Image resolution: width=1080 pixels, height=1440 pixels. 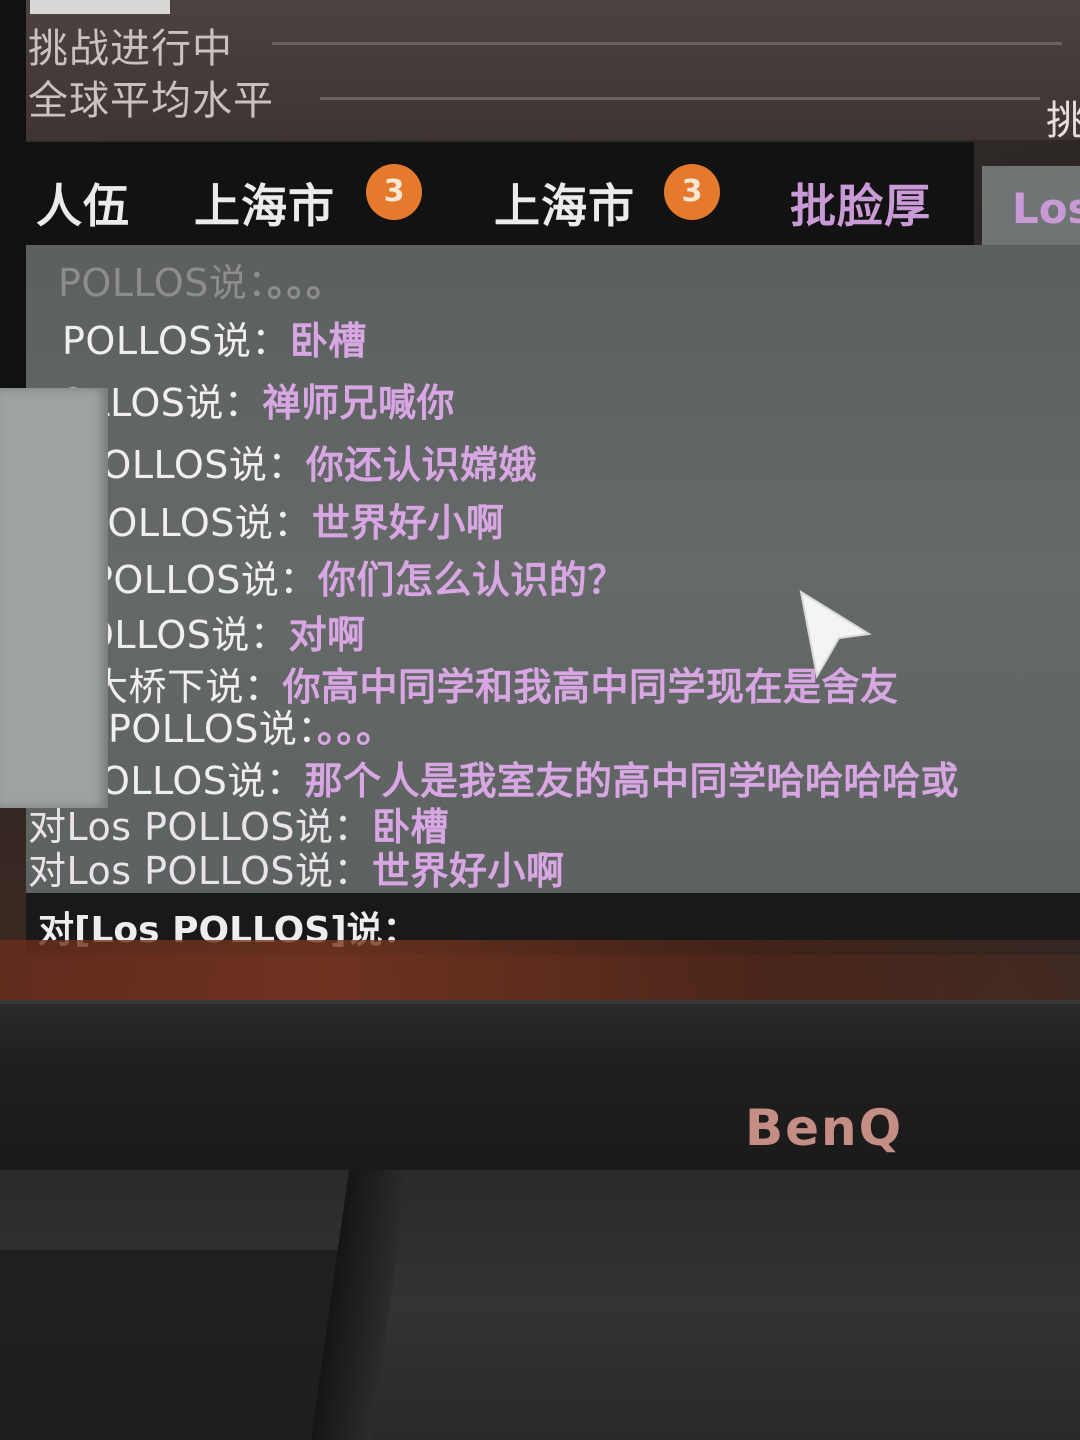 I want to click on mouse-cursor-icon, so click(x=835, y=634).